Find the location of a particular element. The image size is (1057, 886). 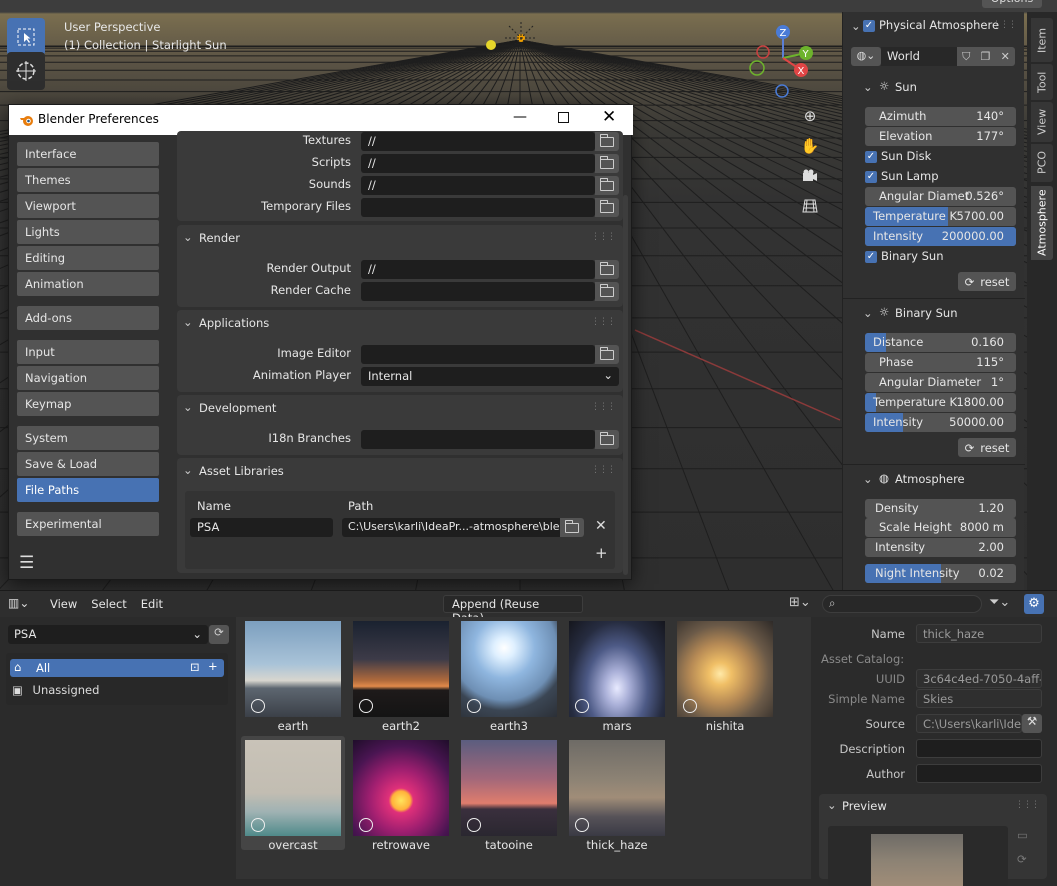

image-editor-field is located at coordinates (478, 354).